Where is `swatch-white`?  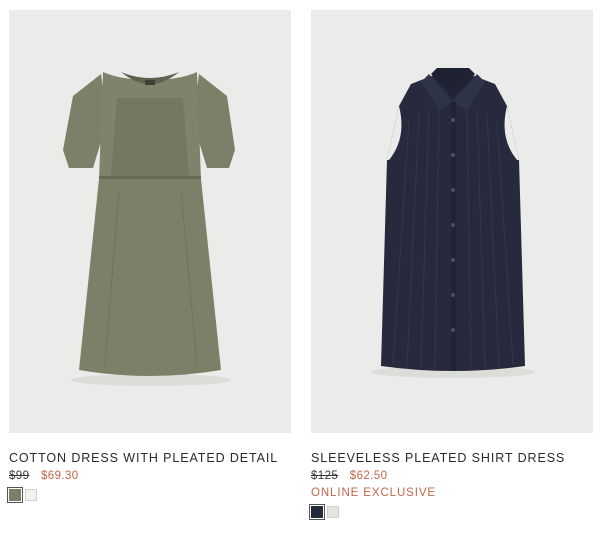 swatch-white is located at coordinates (31, 495).